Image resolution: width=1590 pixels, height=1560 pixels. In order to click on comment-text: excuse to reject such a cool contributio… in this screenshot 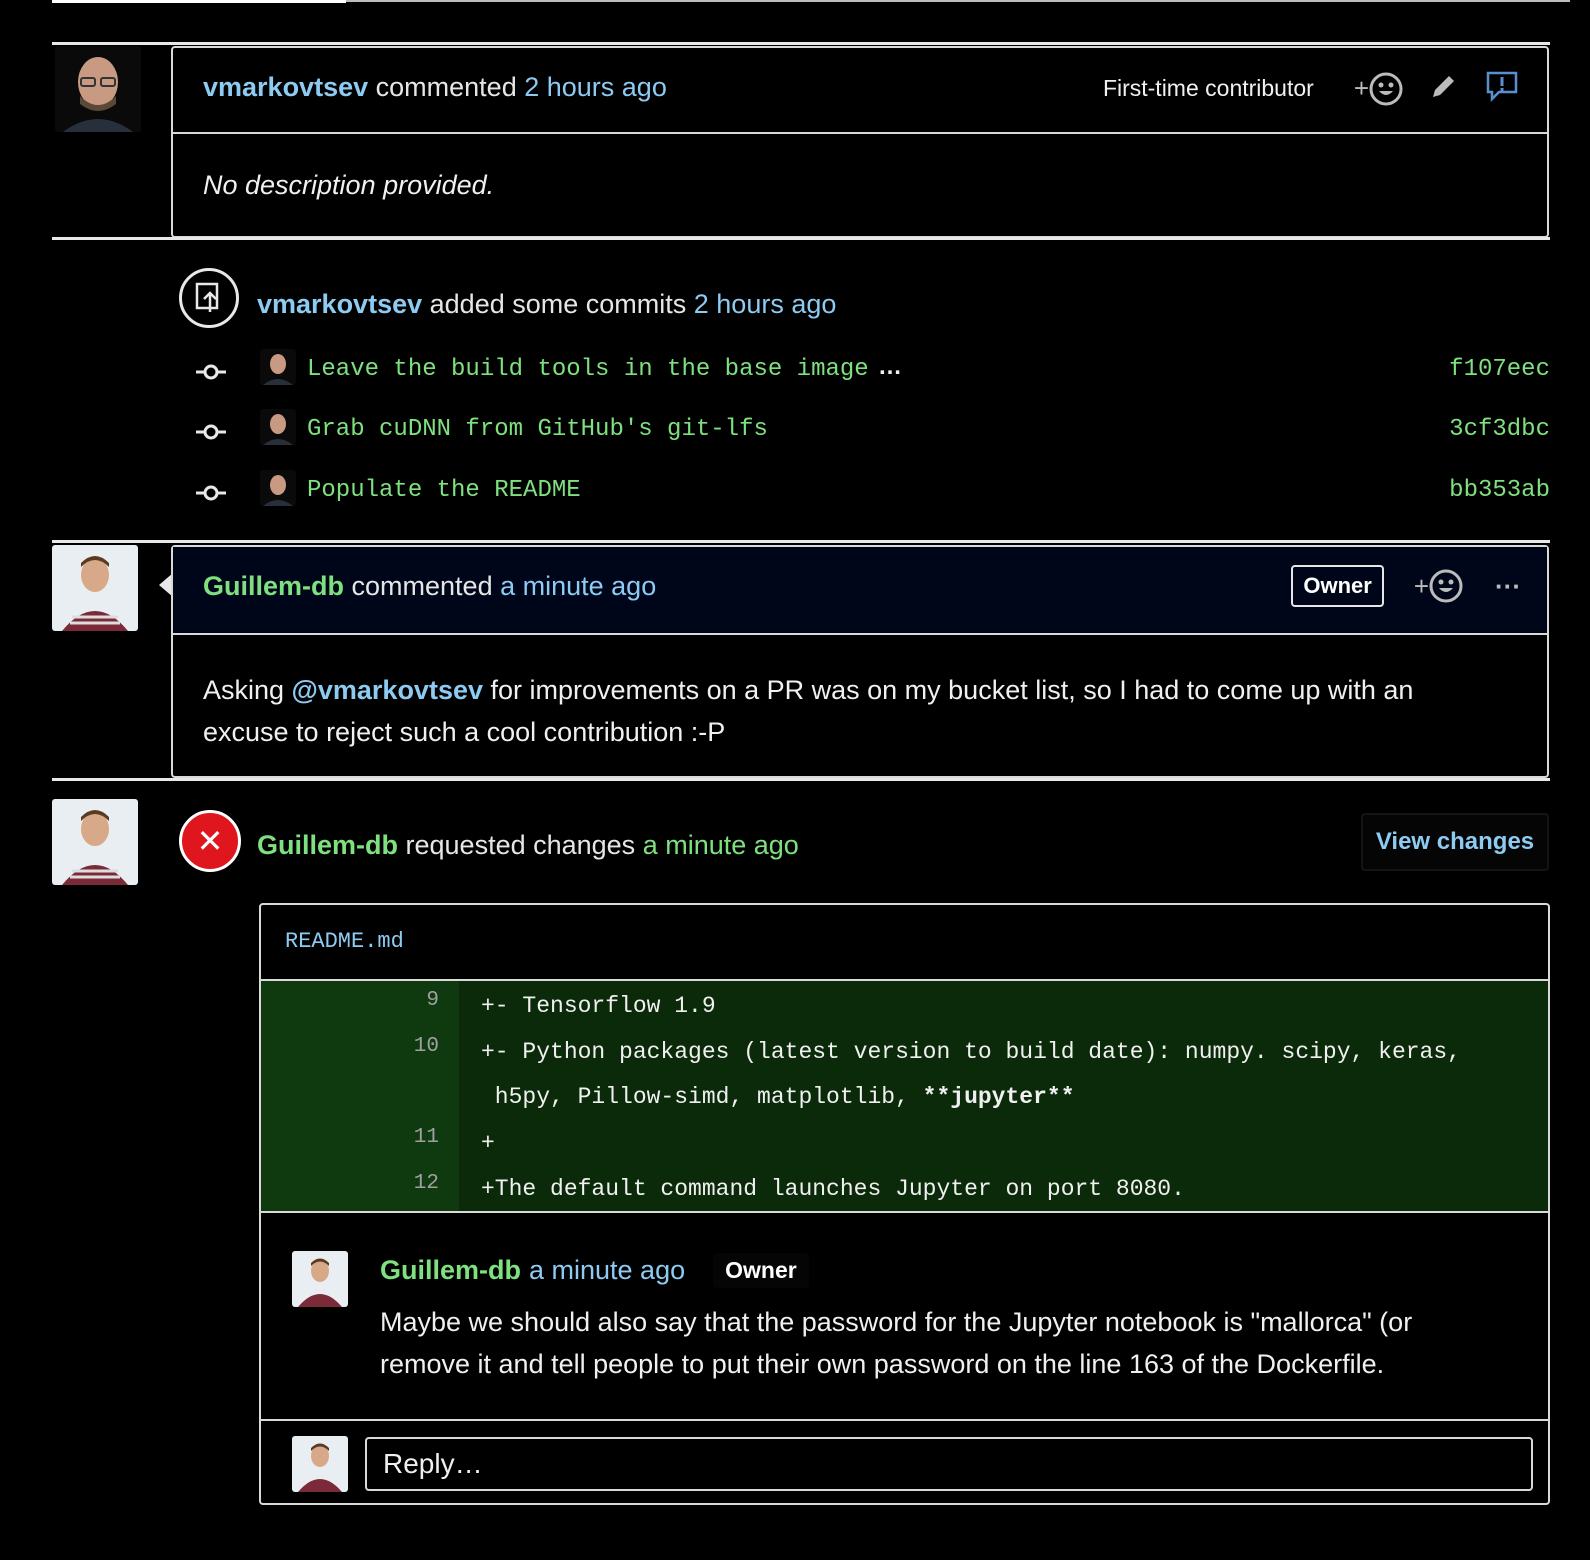, I will do `click(464, 732)`.